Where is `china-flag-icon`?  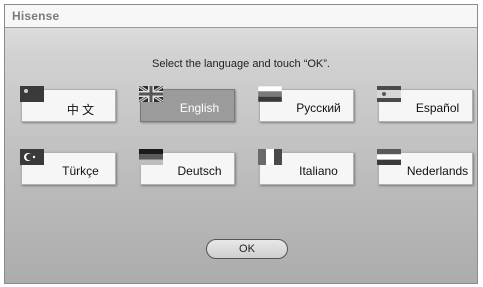 china-flag-icon is located at coordinates (32, 94).